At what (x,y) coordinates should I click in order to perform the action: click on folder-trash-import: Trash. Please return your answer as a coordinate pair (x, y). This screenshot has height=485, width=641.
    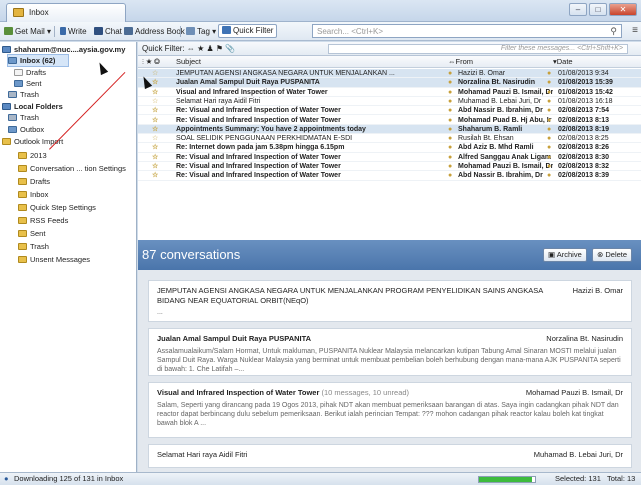
    Looking at the image, I should click on (33, 246).